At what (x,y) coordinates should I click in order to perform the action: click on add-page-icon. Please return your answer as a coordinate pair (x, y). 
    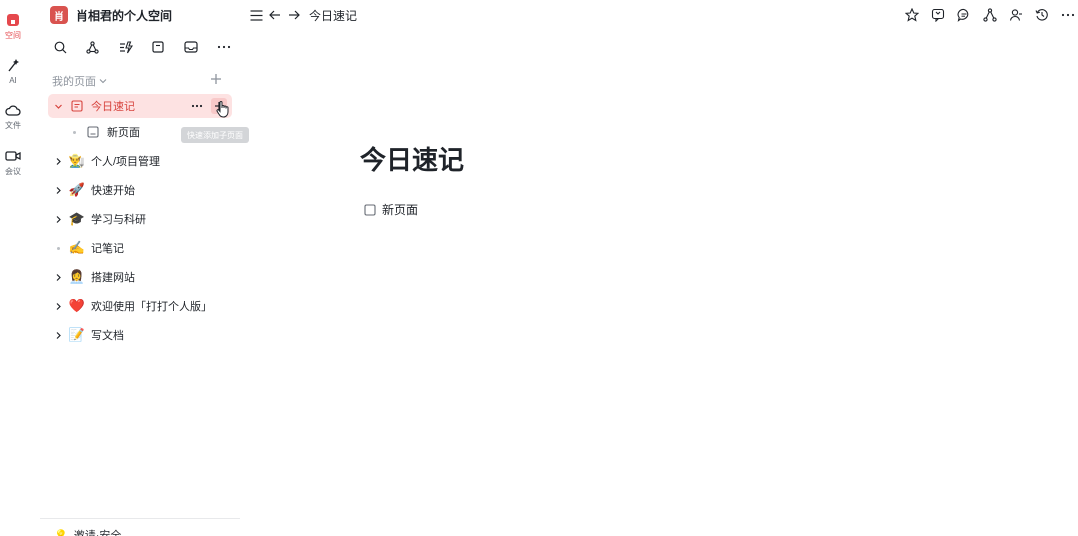
    Looking at the image, I should click on (216, 79).